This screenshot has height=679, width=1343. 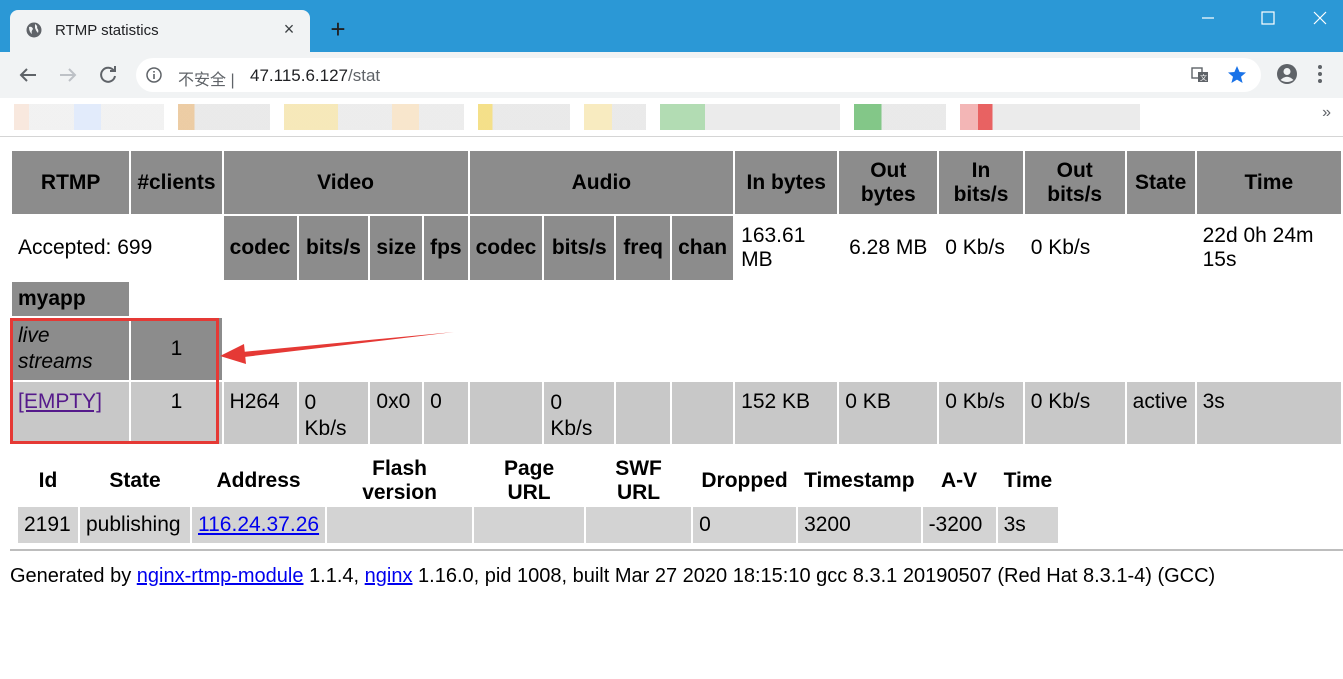 What do you see at coordinates (135, 480) in the screenshot?
I see `clients-header-state: State` at bounding box center [135, 480].